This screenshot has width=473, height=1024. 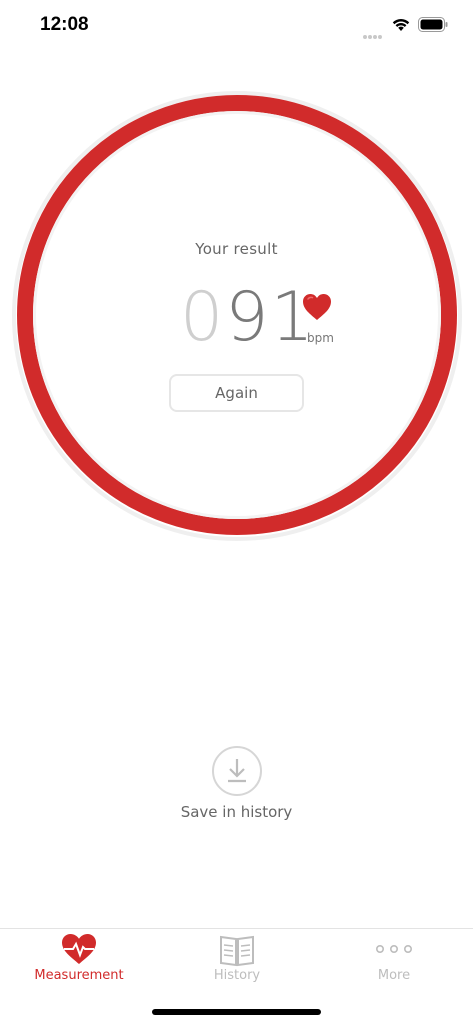 I want to click on save-in-history-button, so click(x=237, y=771).